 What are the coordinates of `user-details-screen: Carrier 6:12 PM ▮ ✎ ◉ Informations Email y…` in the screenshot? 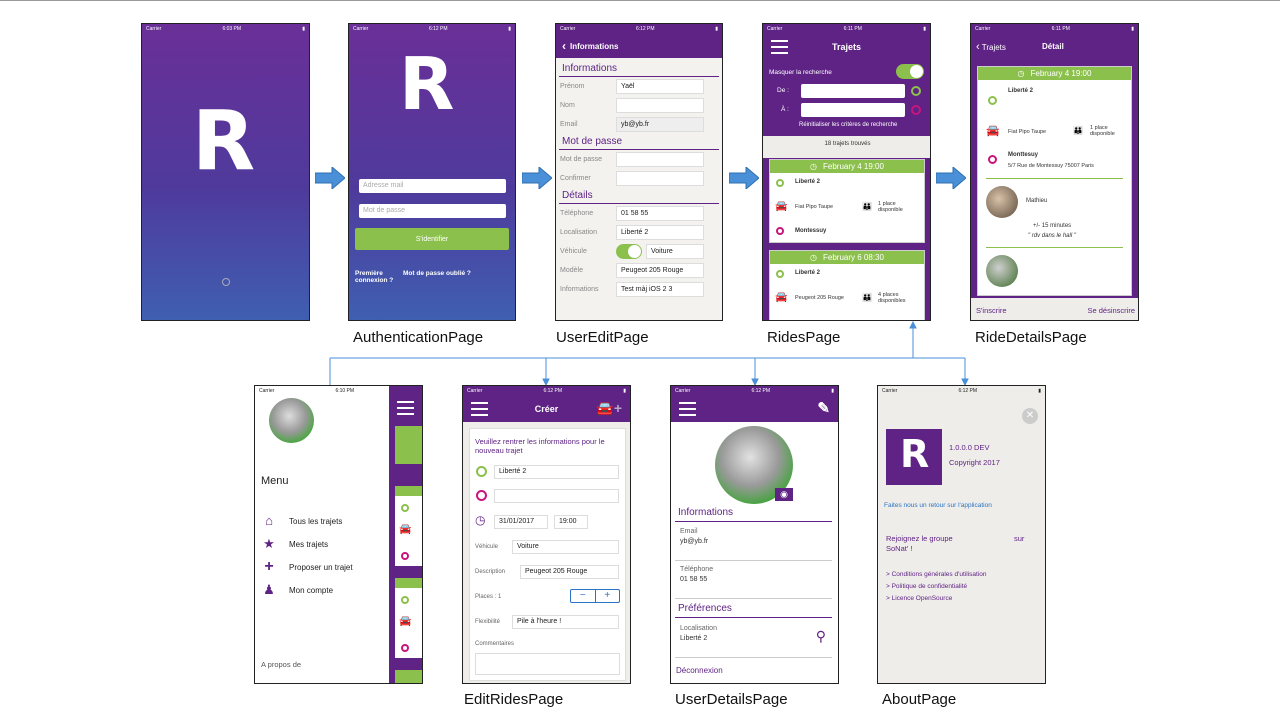 It's located at (754, 534).